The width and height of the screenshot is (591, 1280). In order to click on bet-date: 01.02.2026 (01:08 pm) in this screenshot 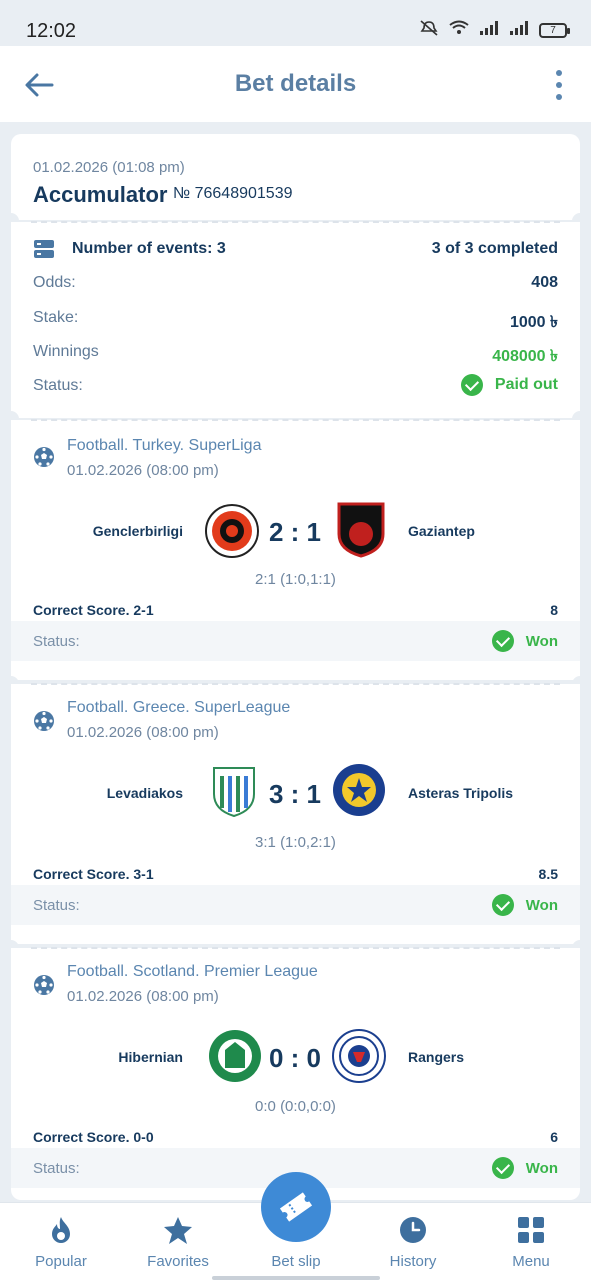, I will do `click(109, 167)`.